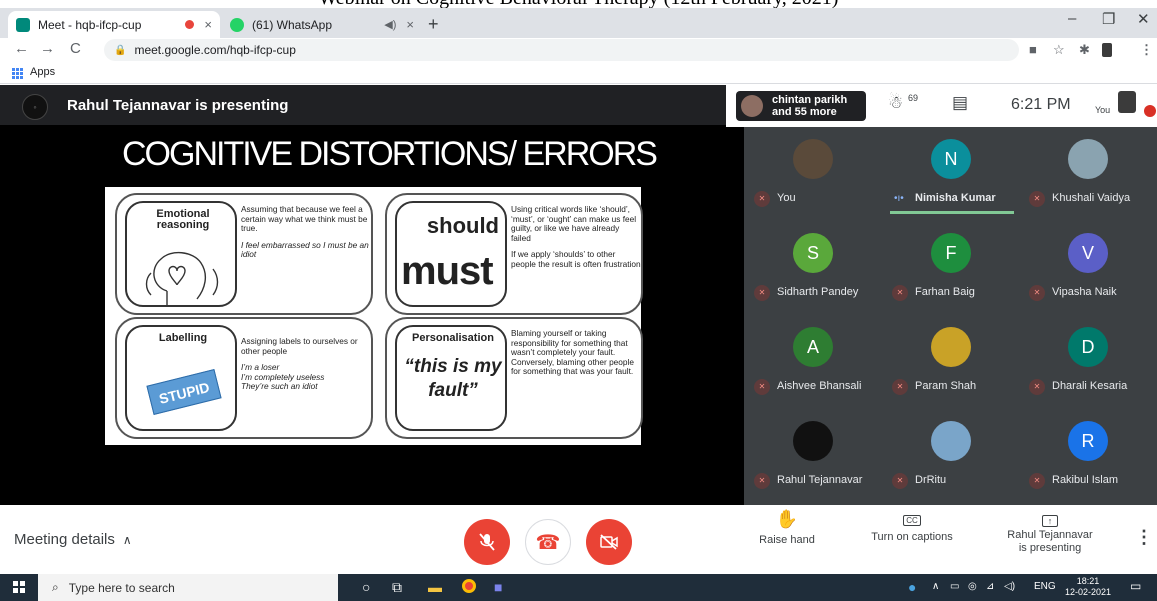 The width and height of the screenshot is (1157, 601). I want to click on meeting-time: 6:21 PM, so click(1041, 104).